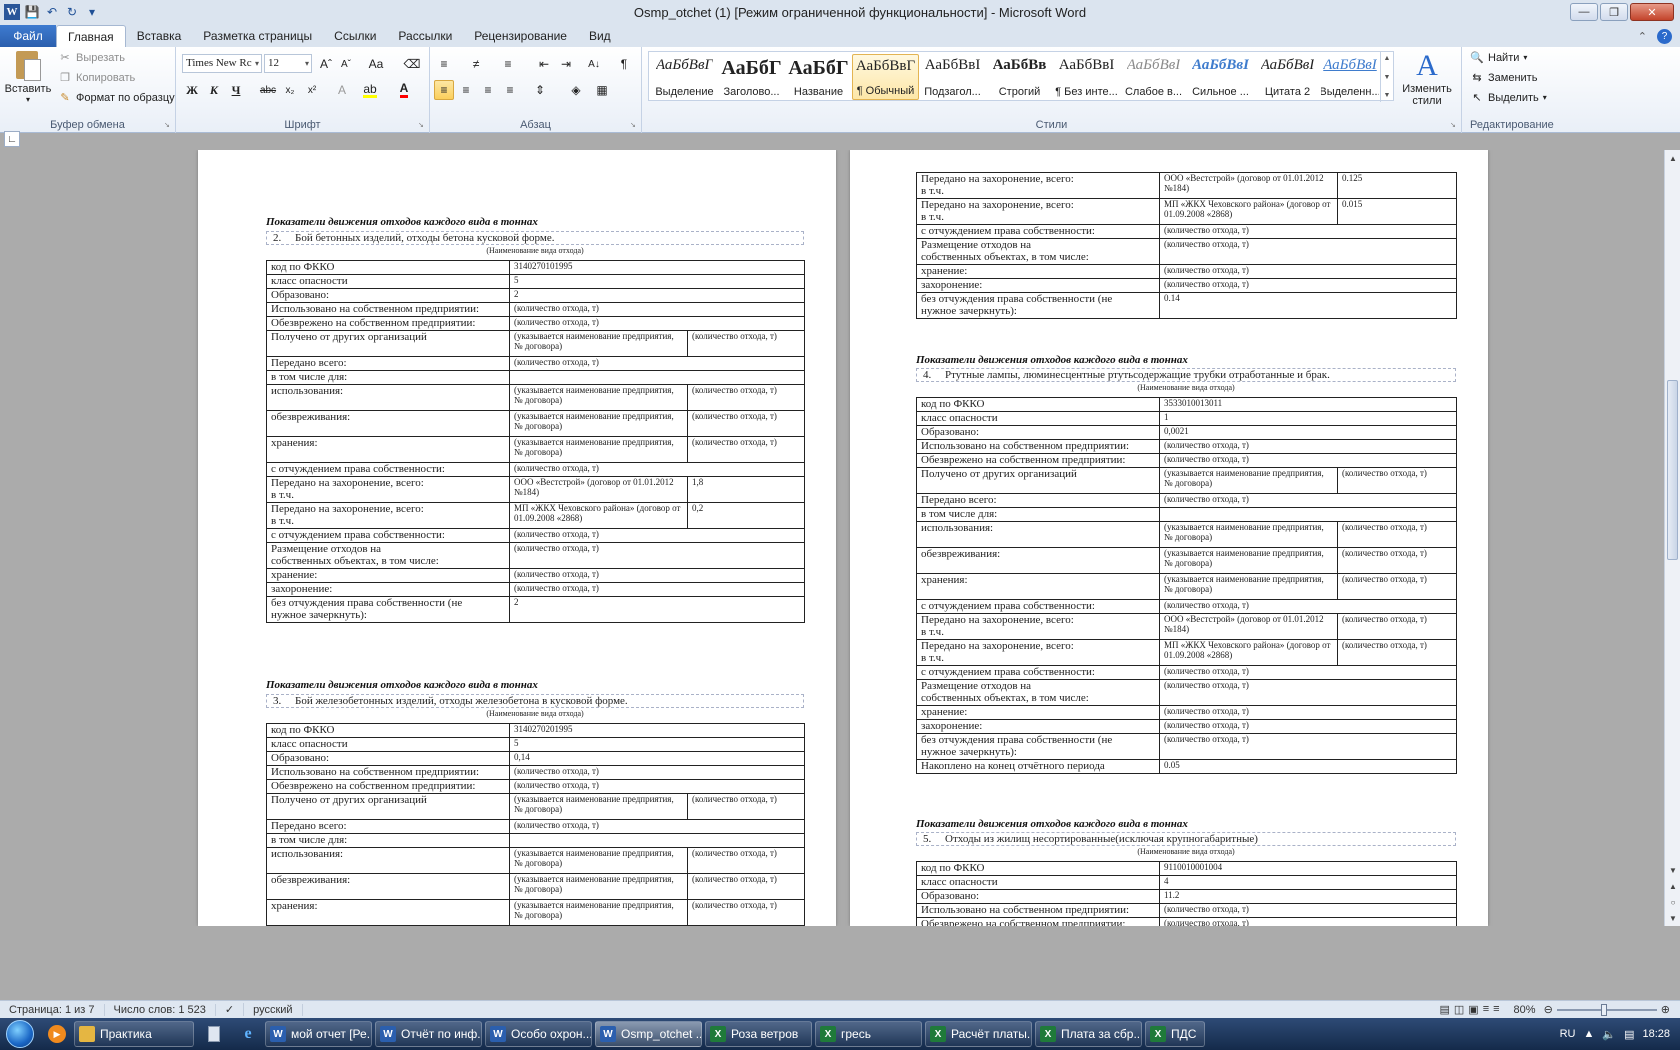  What do you see at coordinates (404, 90) in the screenshot?
I see `font-color-icon: A` at bounding box center [404, 90].